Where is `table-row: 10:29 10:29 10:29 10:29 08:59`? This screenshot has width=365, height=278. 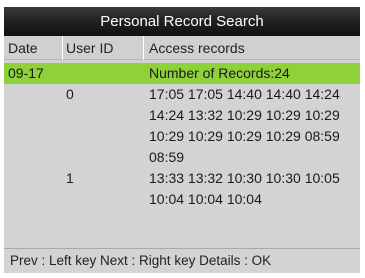
table-row: 10:29 10:29 10:29 10:29 08:59 is located at coordinates (182, 136).